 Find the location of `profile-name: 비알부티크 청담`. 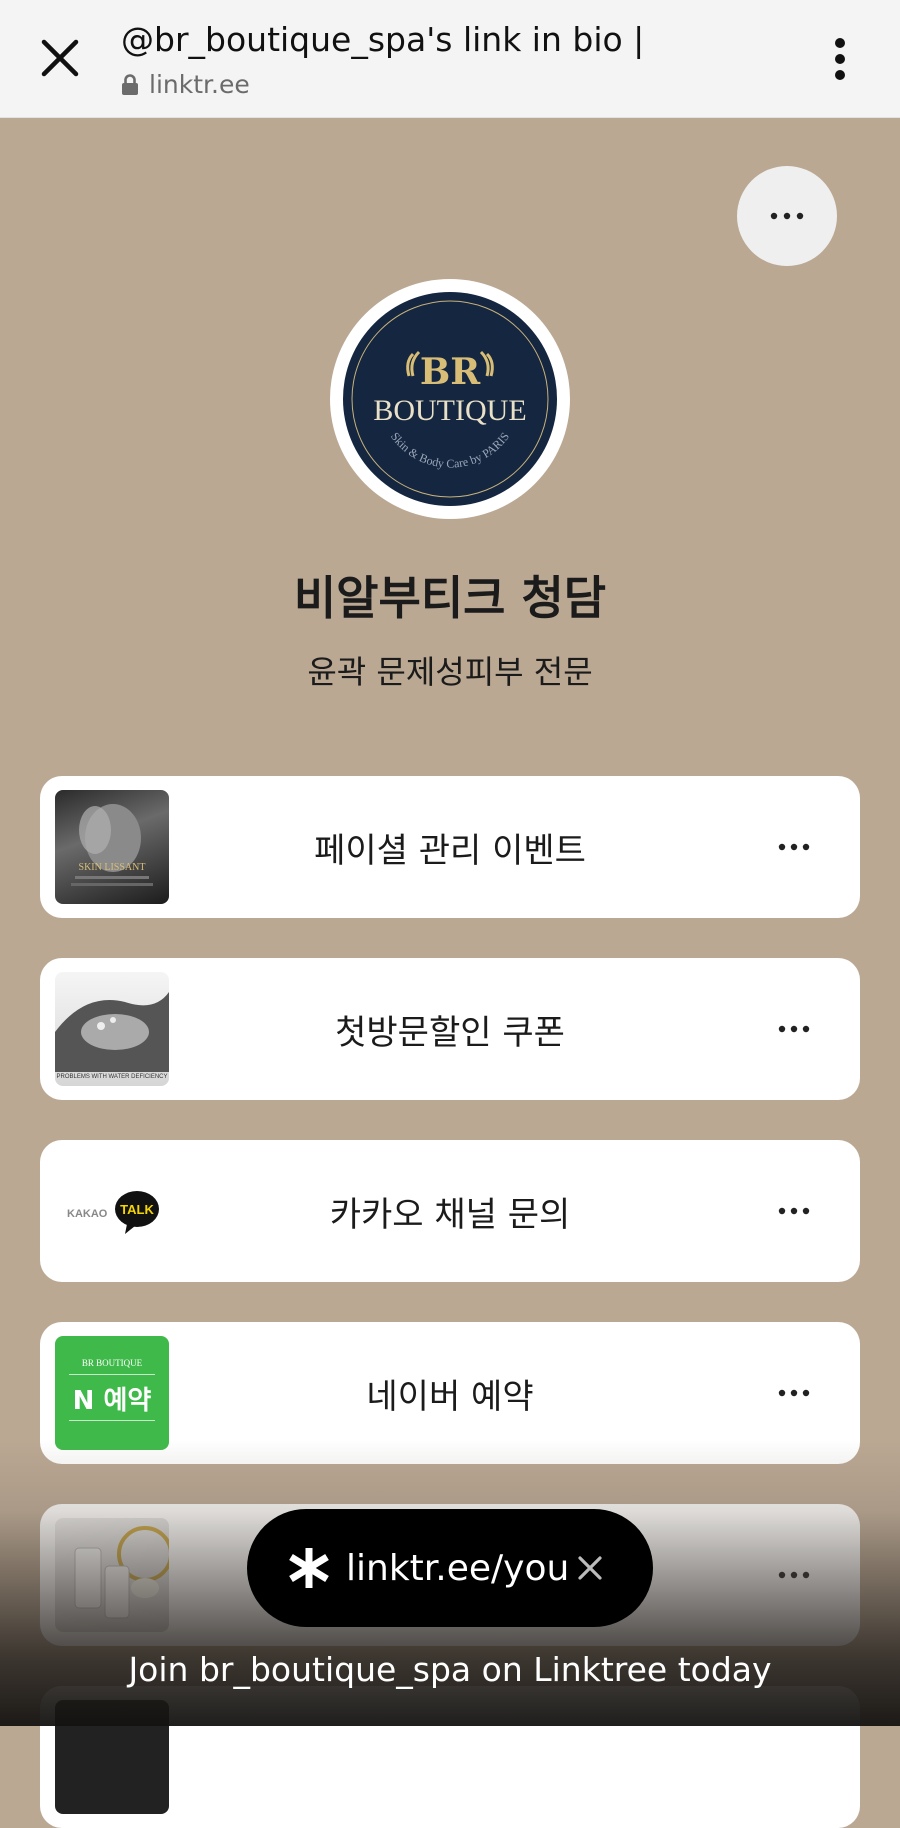

profile-name: 비알부티크 청담 is located at coordinates (450, 598).